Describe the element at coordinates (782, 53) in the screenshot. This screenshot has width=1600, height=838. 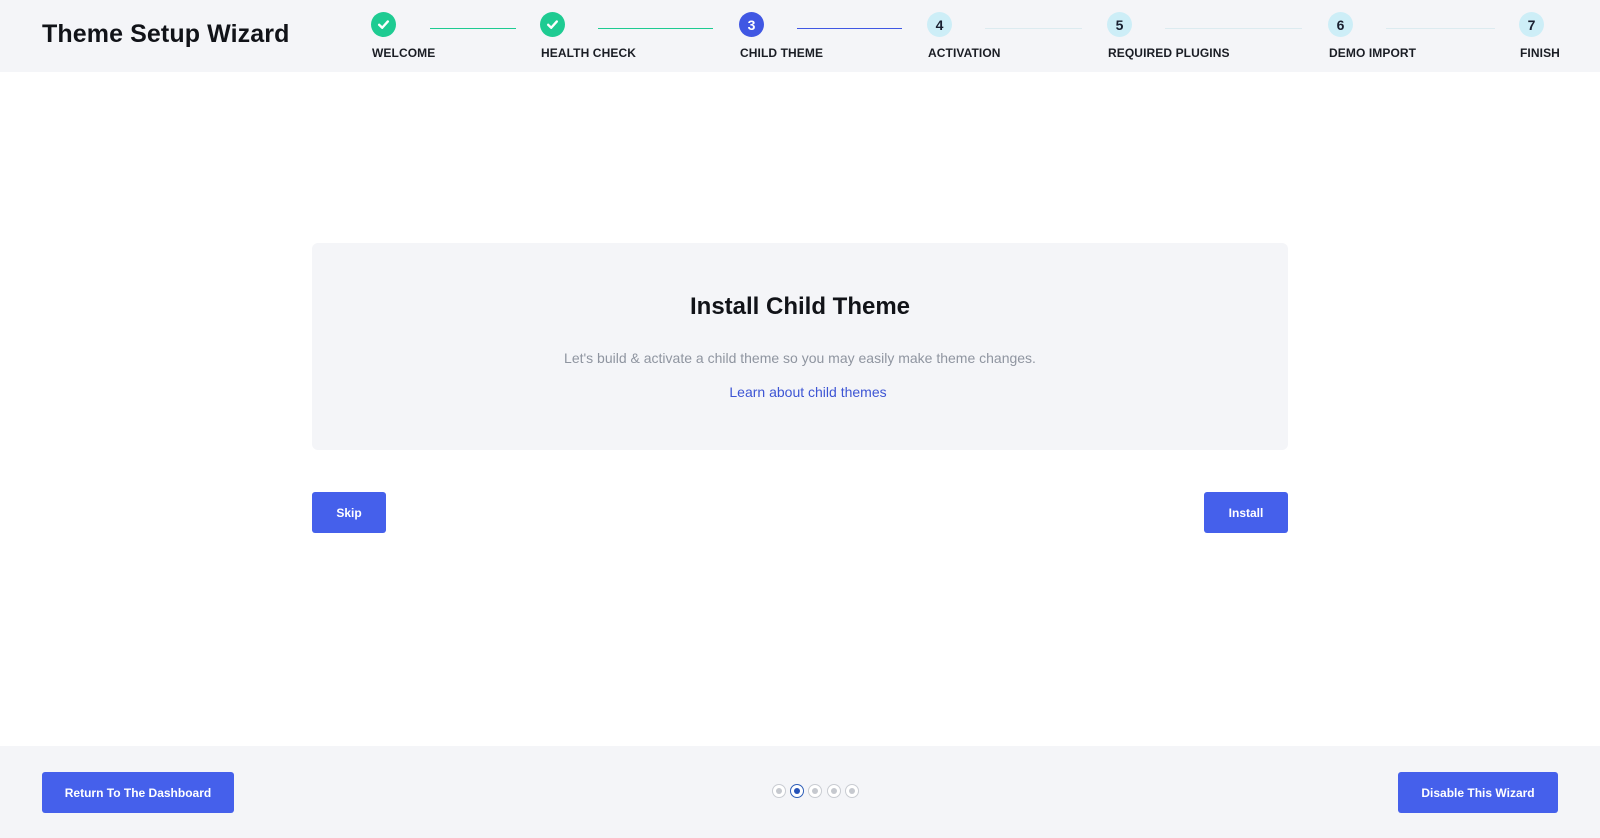
I see `step-label: CHILD THEME` at that location.